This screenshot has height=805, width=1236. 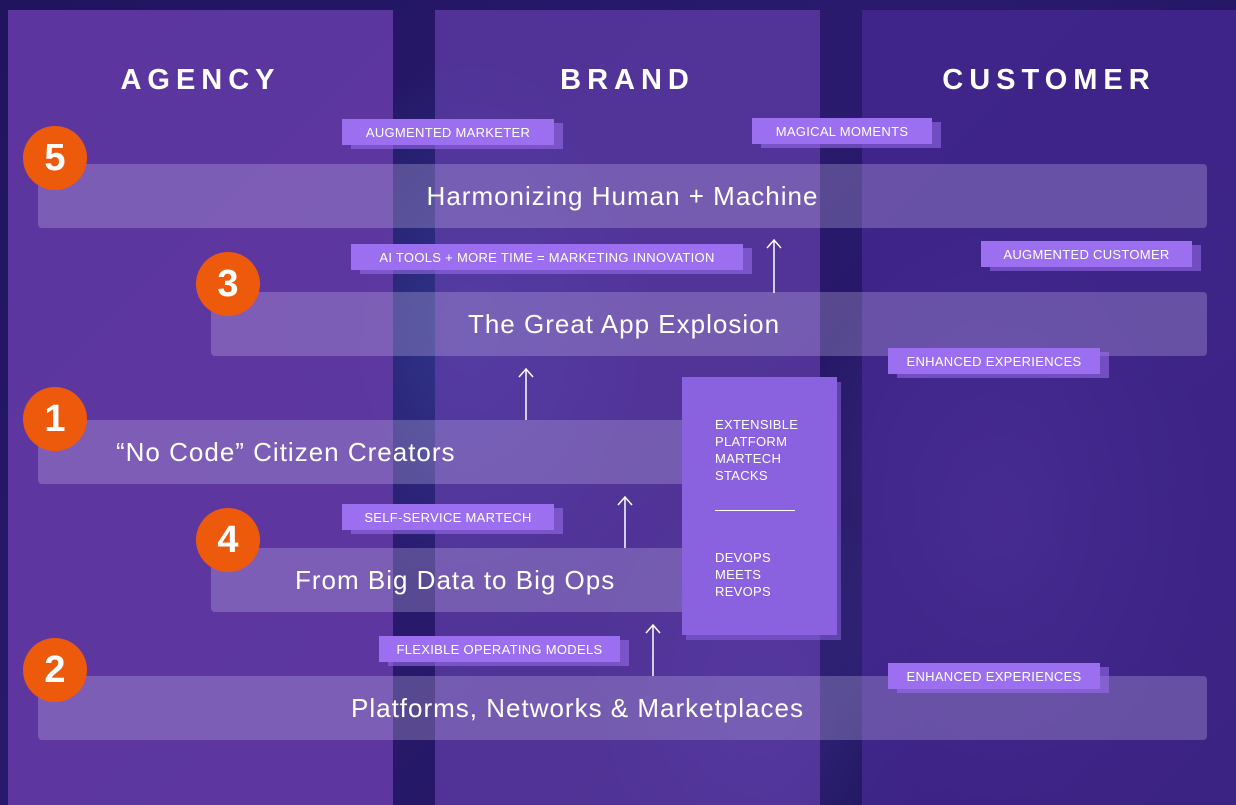 What do you see at coordinates (757, 450) in the screenshot?
I see `extensible-platform-text: EXTENSIBLE PLATFORM MARTECH STACKS` at bounding box center [757, 450].